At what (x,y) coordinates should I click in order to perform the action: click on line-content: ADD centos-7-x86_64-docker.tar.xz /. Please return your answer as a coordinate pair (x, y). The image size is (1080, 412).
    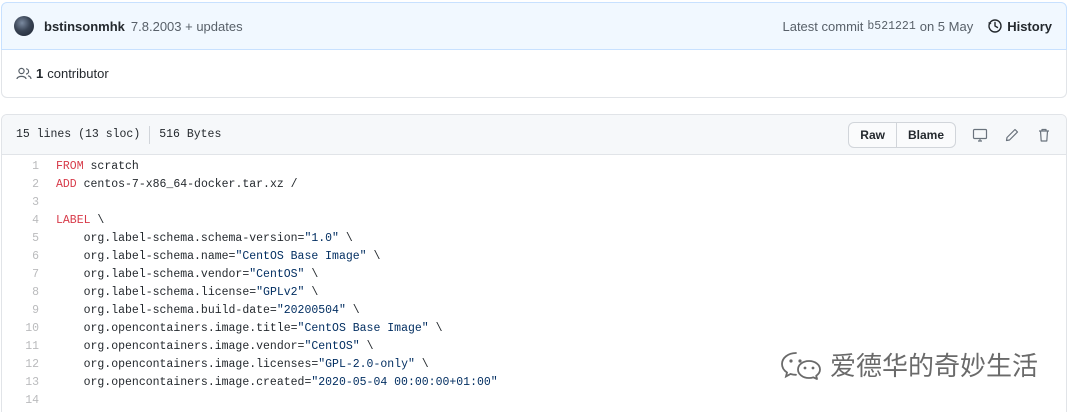
    Looking at the image, I should click on (168, 184).